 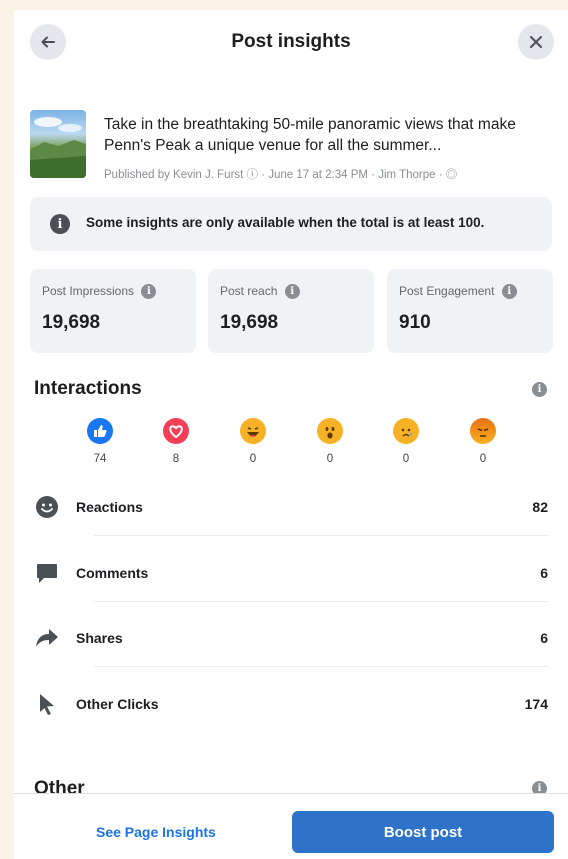 What do you see at coordinates (156, 832) in the screenshot?
I see `see-page-insights-button: See Page Insights` at bounding box center [156, 832].